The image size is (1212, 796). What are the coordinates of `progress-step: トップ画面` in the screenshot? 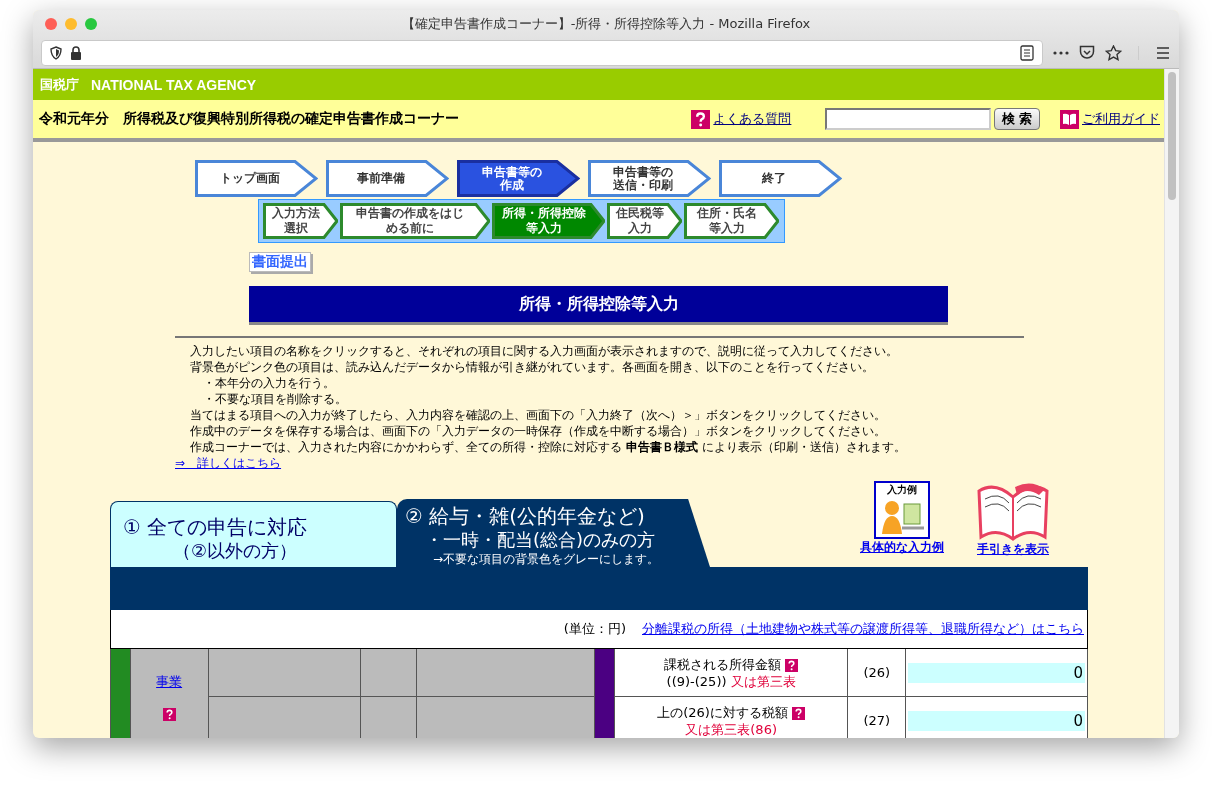 It's located at (256, 178).